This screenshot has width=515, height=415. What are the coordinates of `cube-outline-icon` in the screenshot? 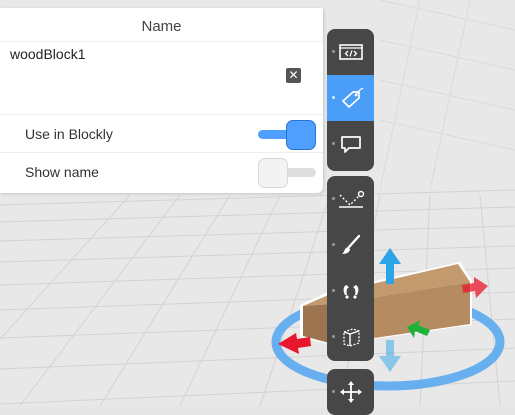 It's located at (351, 337).